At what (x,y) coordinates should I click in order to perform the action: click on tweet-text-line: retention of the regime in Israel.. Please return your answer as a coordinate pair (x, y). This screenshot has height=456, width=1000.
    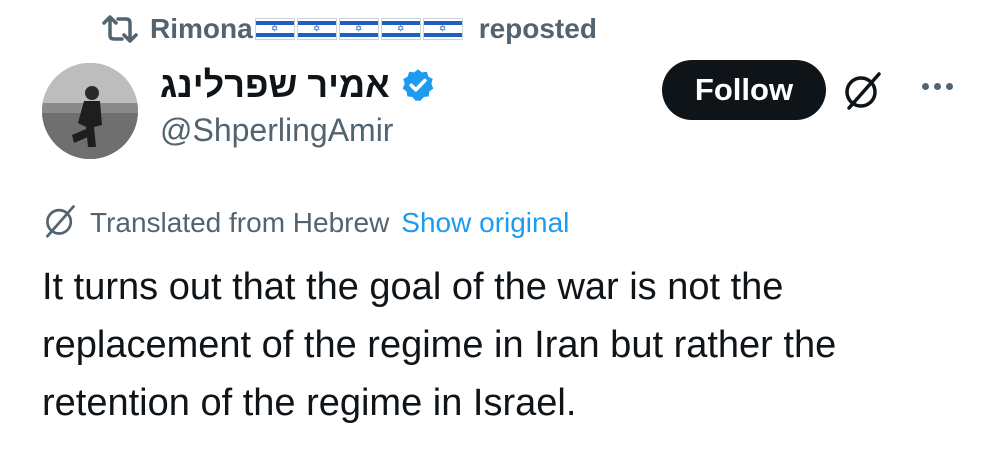
    Looking at the image, I should click on (309, 403).